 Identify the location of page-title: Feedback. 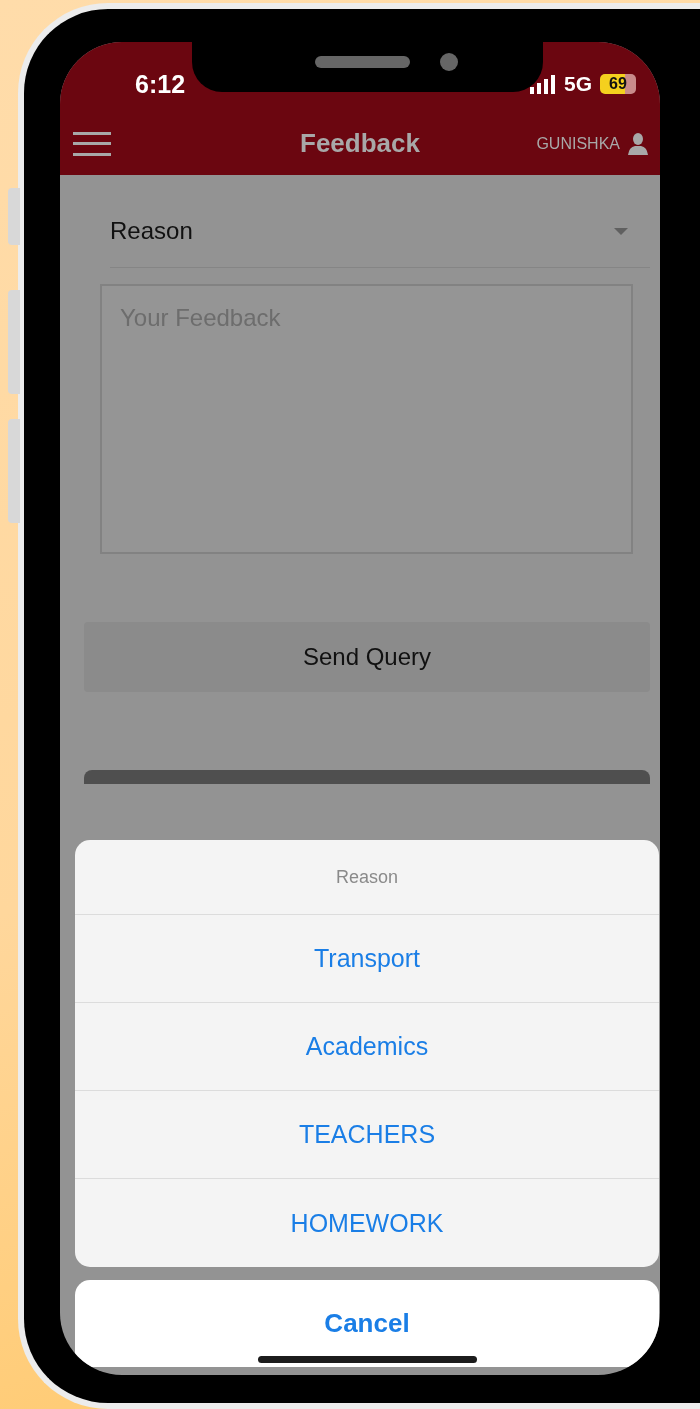
(360, 143).